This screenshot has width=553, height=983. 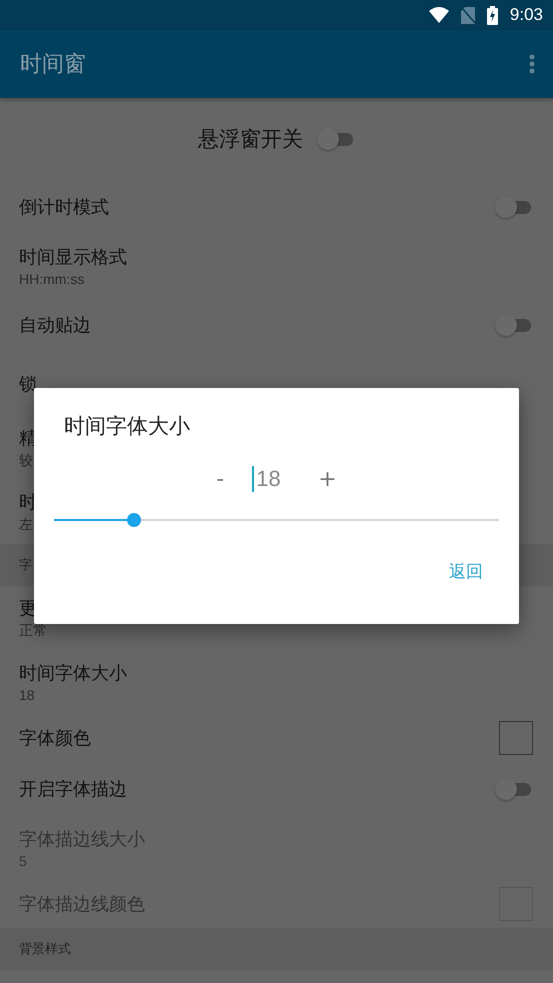 What do you see at coordinates (55, 325) in the screenshot?
I see `setting-title: 自动贴边` at bounding box center [55, 325].